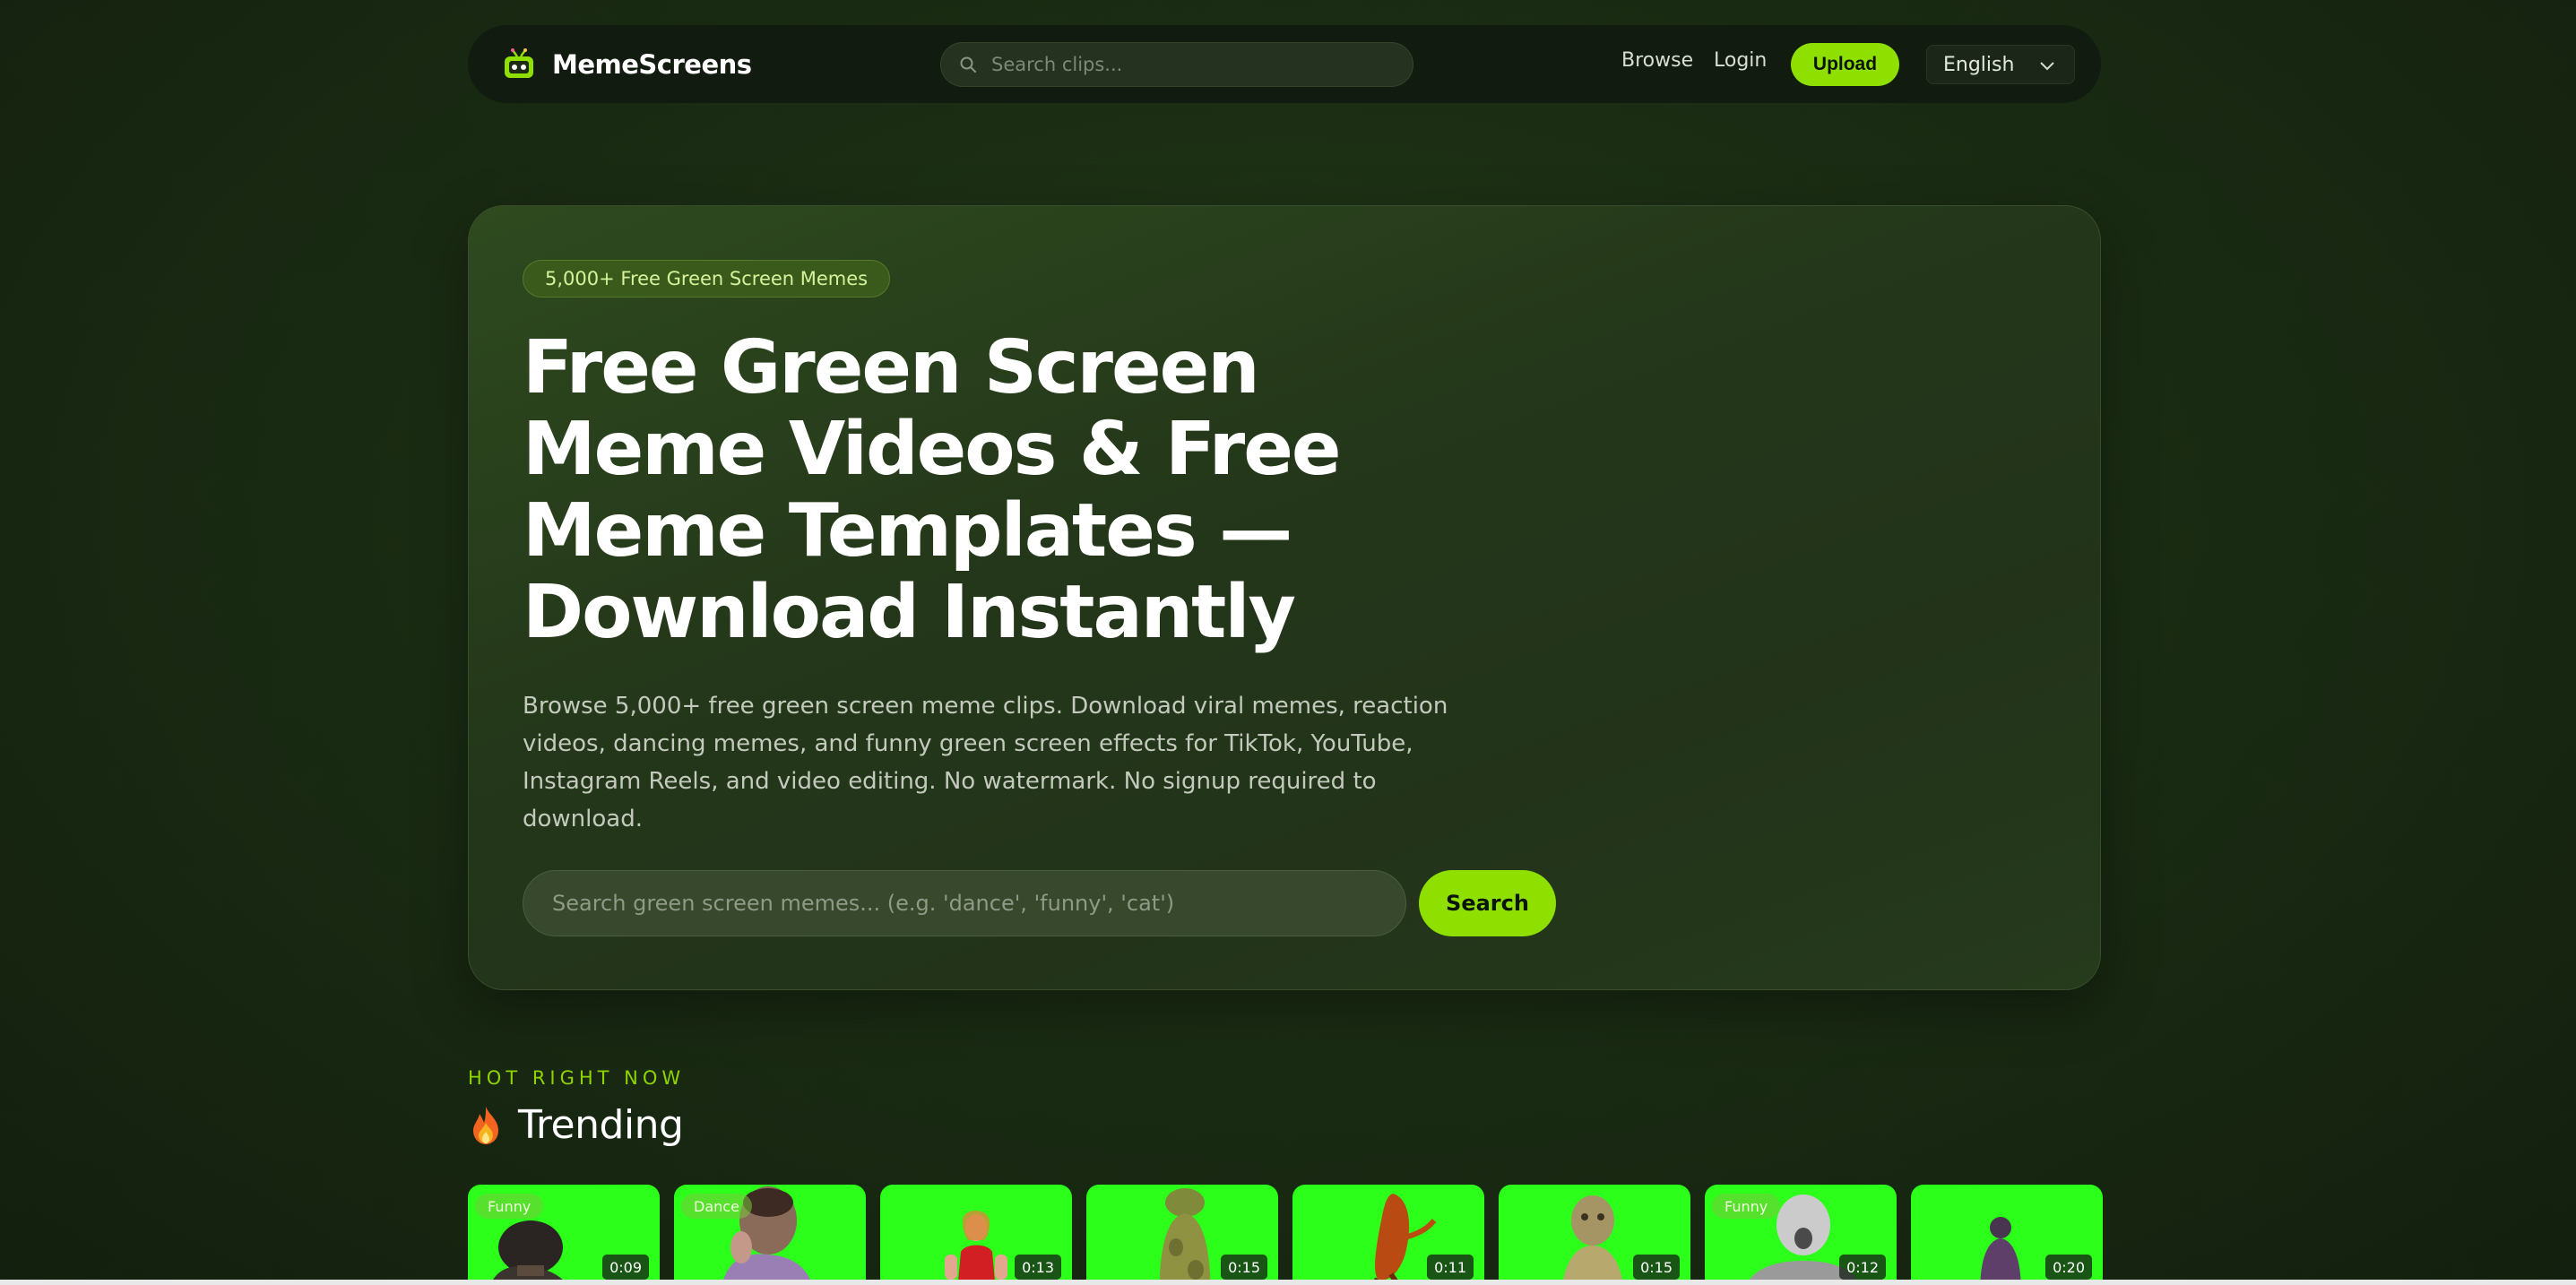  I want to click on hero-search-input, so click(964, 904).